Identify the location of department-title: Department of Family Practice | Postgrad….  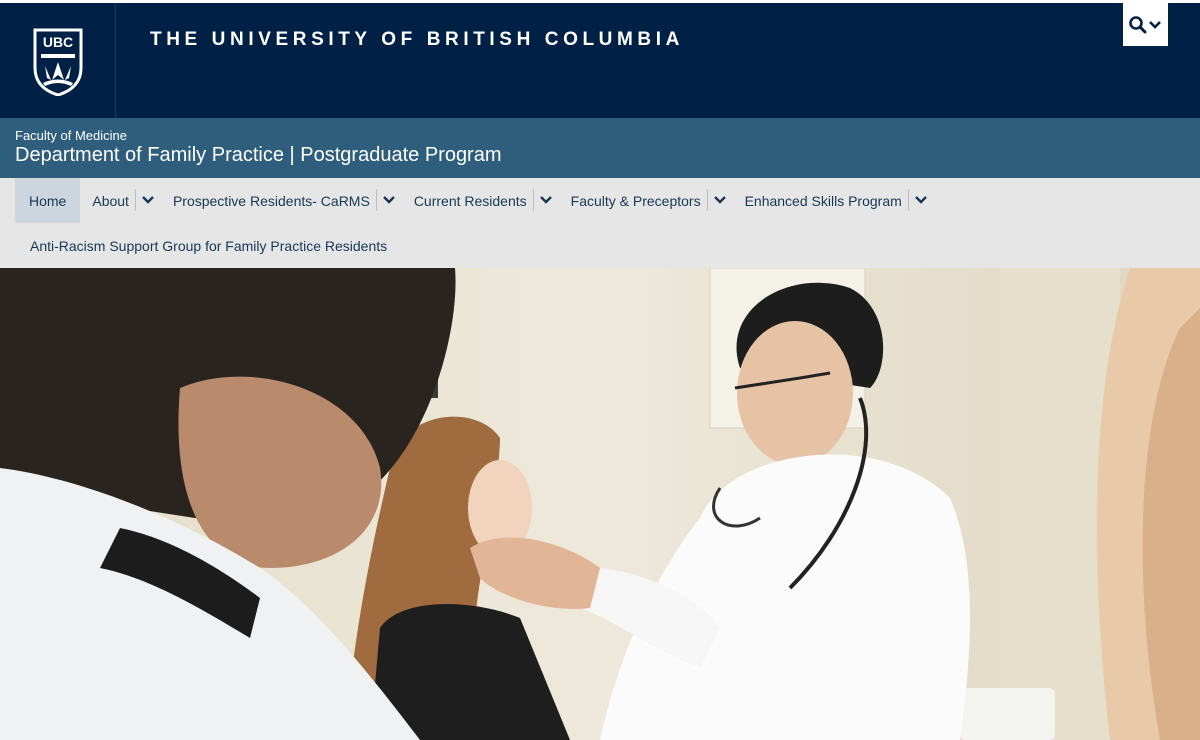
(258, 155).